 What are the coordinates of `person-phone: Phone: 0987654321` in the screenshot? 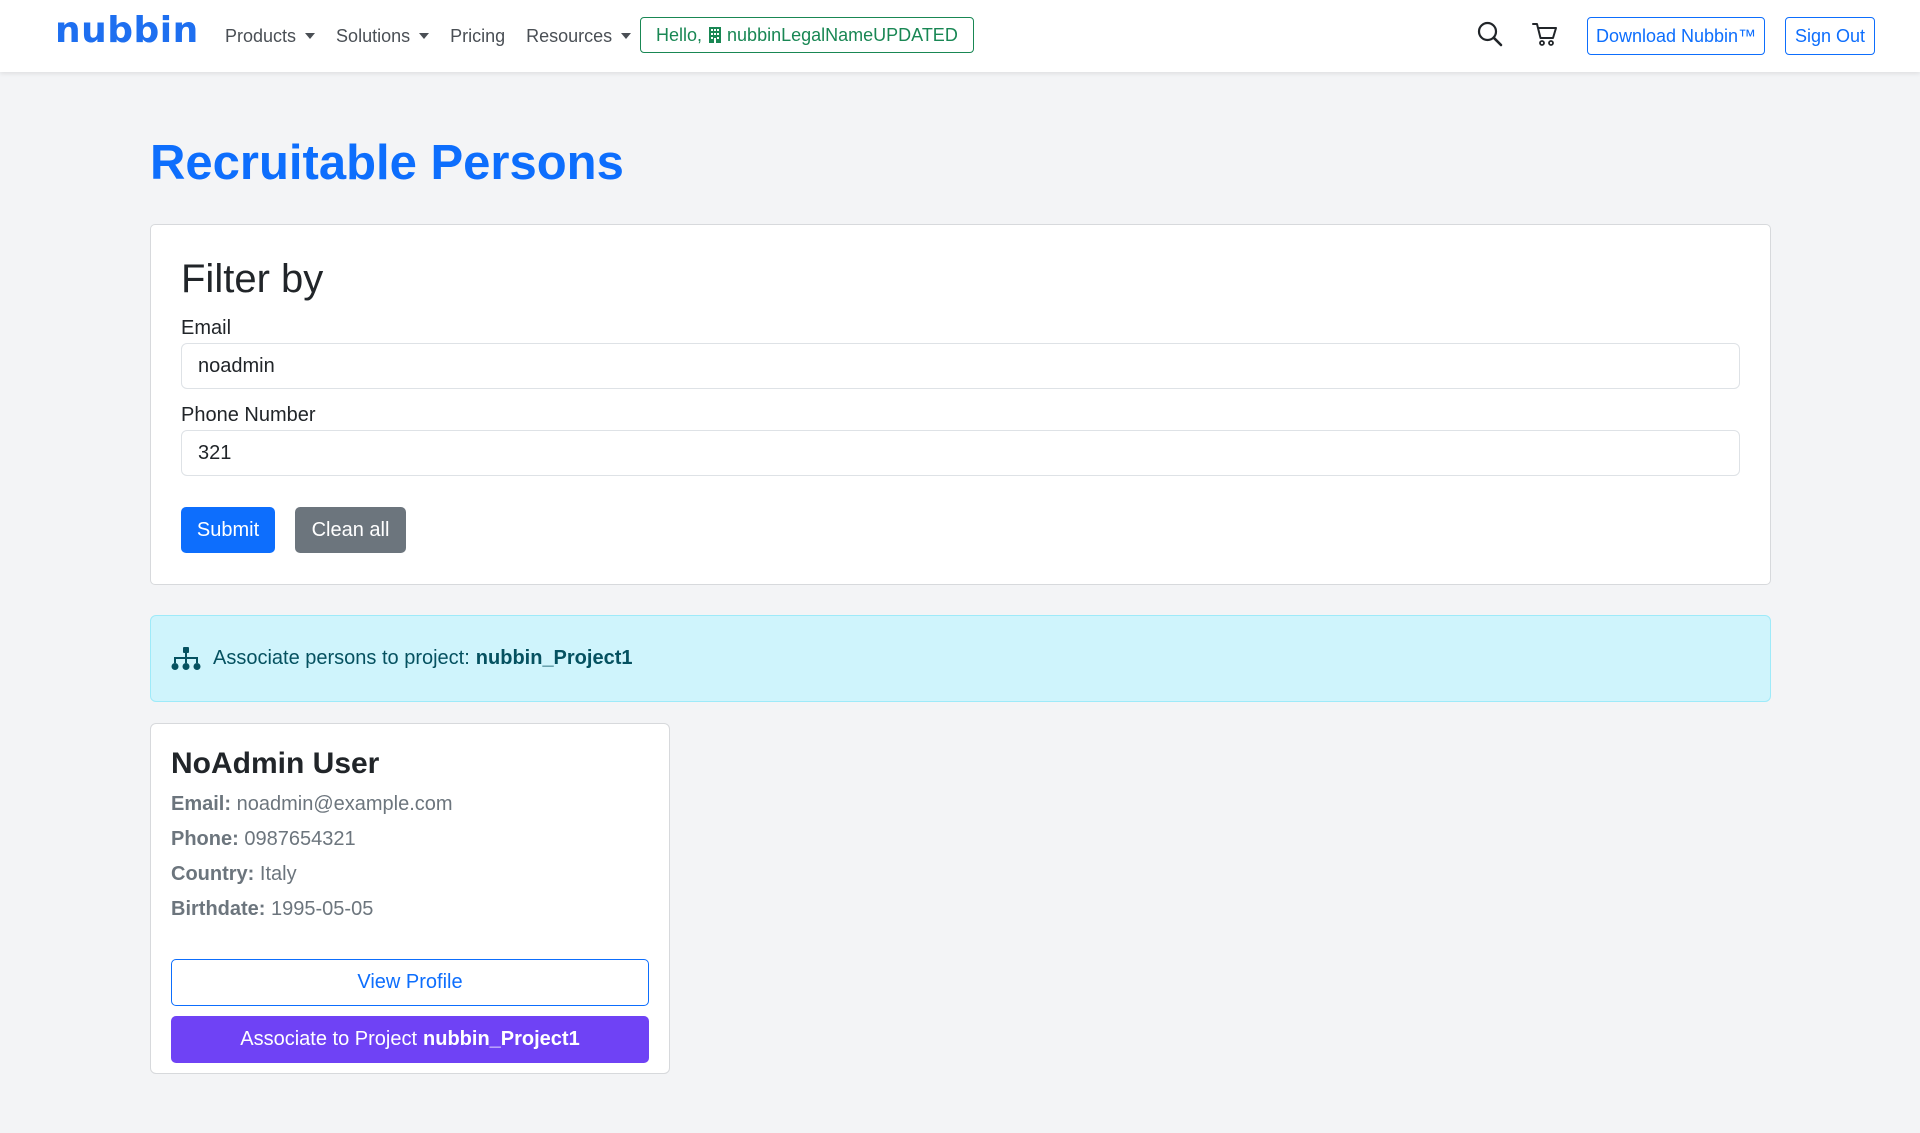 It's located at (263, 839).